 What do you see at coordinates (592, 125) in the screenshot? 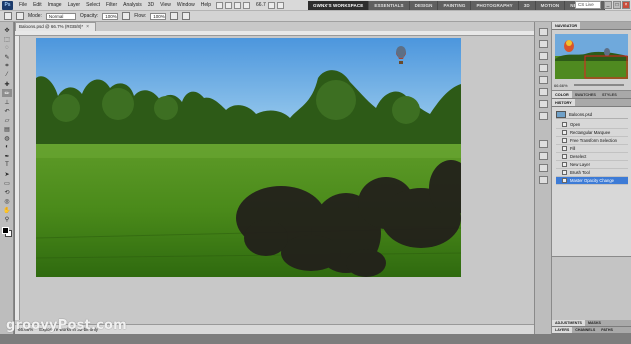
I see `history-item: Open` at bounding box center [592, 125].